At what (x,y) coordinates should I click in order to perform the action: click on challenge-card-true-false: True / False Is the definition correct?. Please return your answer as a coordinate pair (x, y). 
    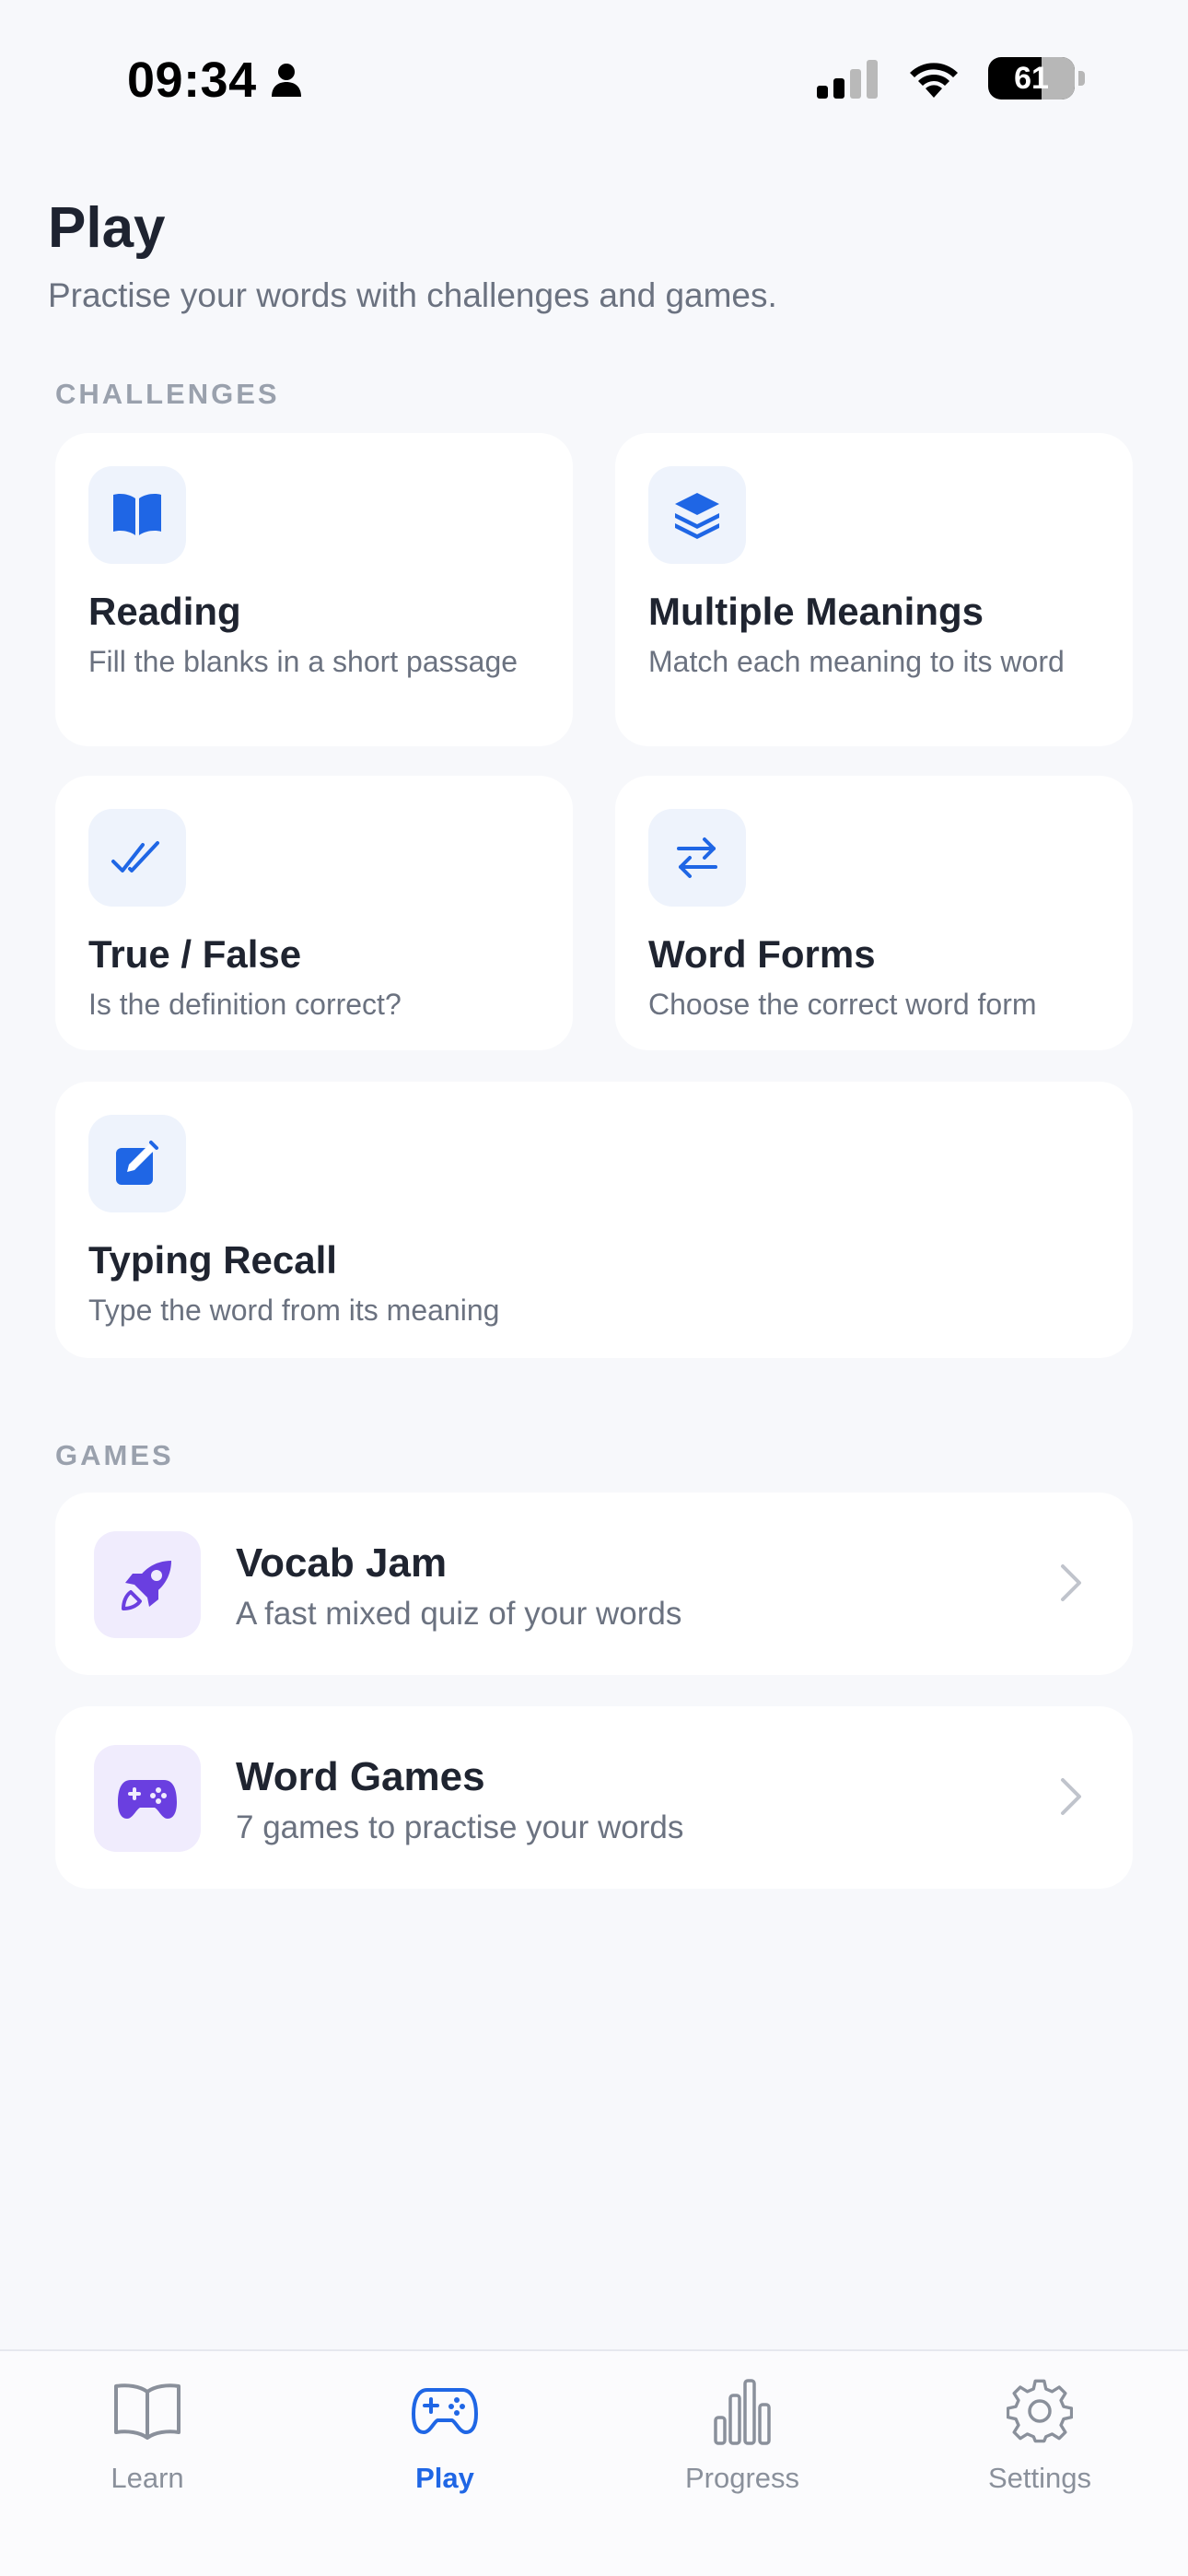
    Looking at the image, I should click on (314, 913).